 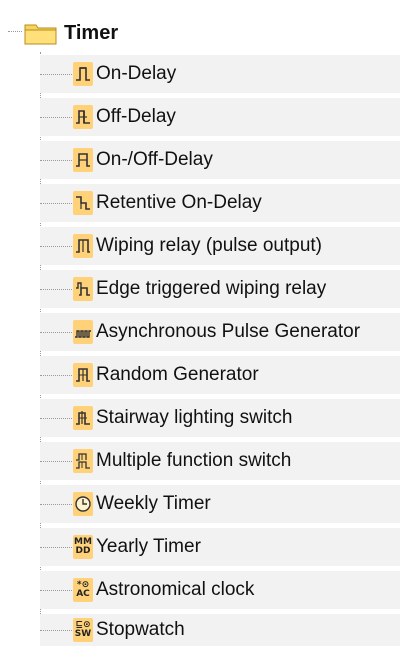 I want to click on tree-item-label: Edge triggered wiping relay, so click(x=211, y=288).